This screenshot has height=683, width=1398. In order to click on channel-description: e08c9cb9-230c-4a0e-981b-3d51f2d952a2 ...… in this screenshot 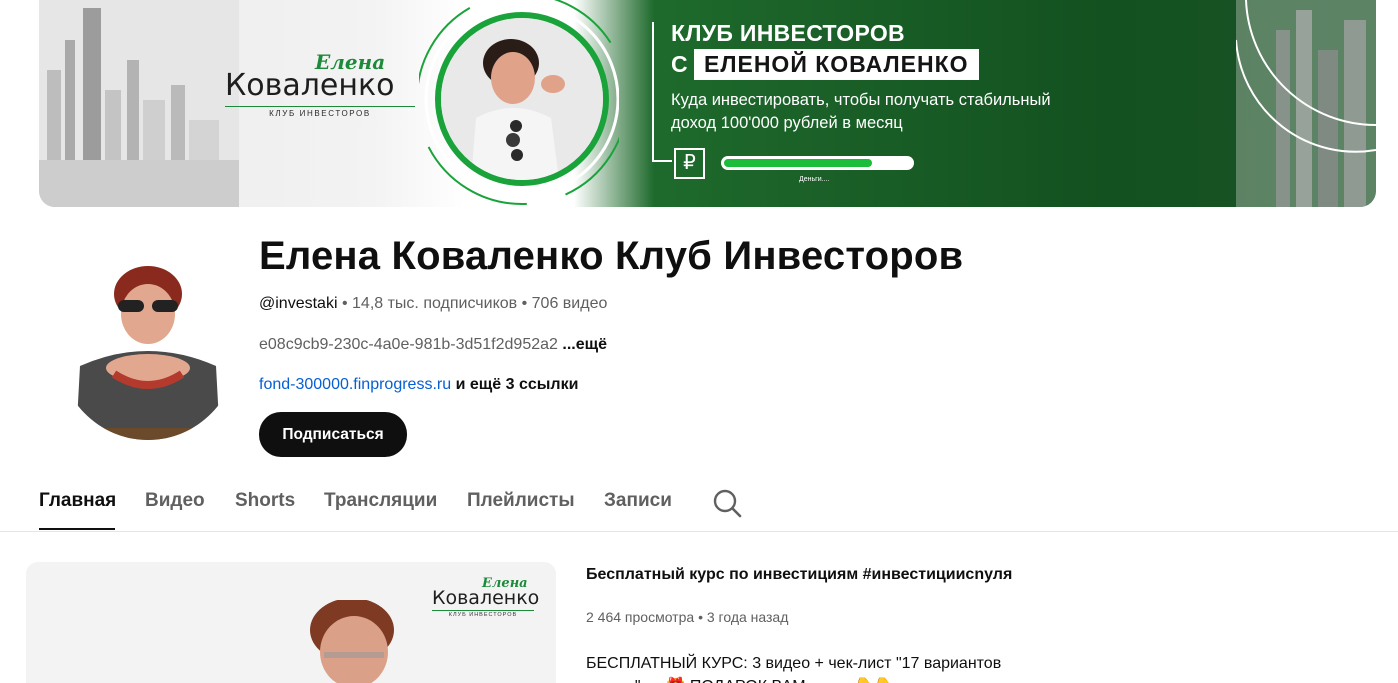, I will do `click(433, 345)`.